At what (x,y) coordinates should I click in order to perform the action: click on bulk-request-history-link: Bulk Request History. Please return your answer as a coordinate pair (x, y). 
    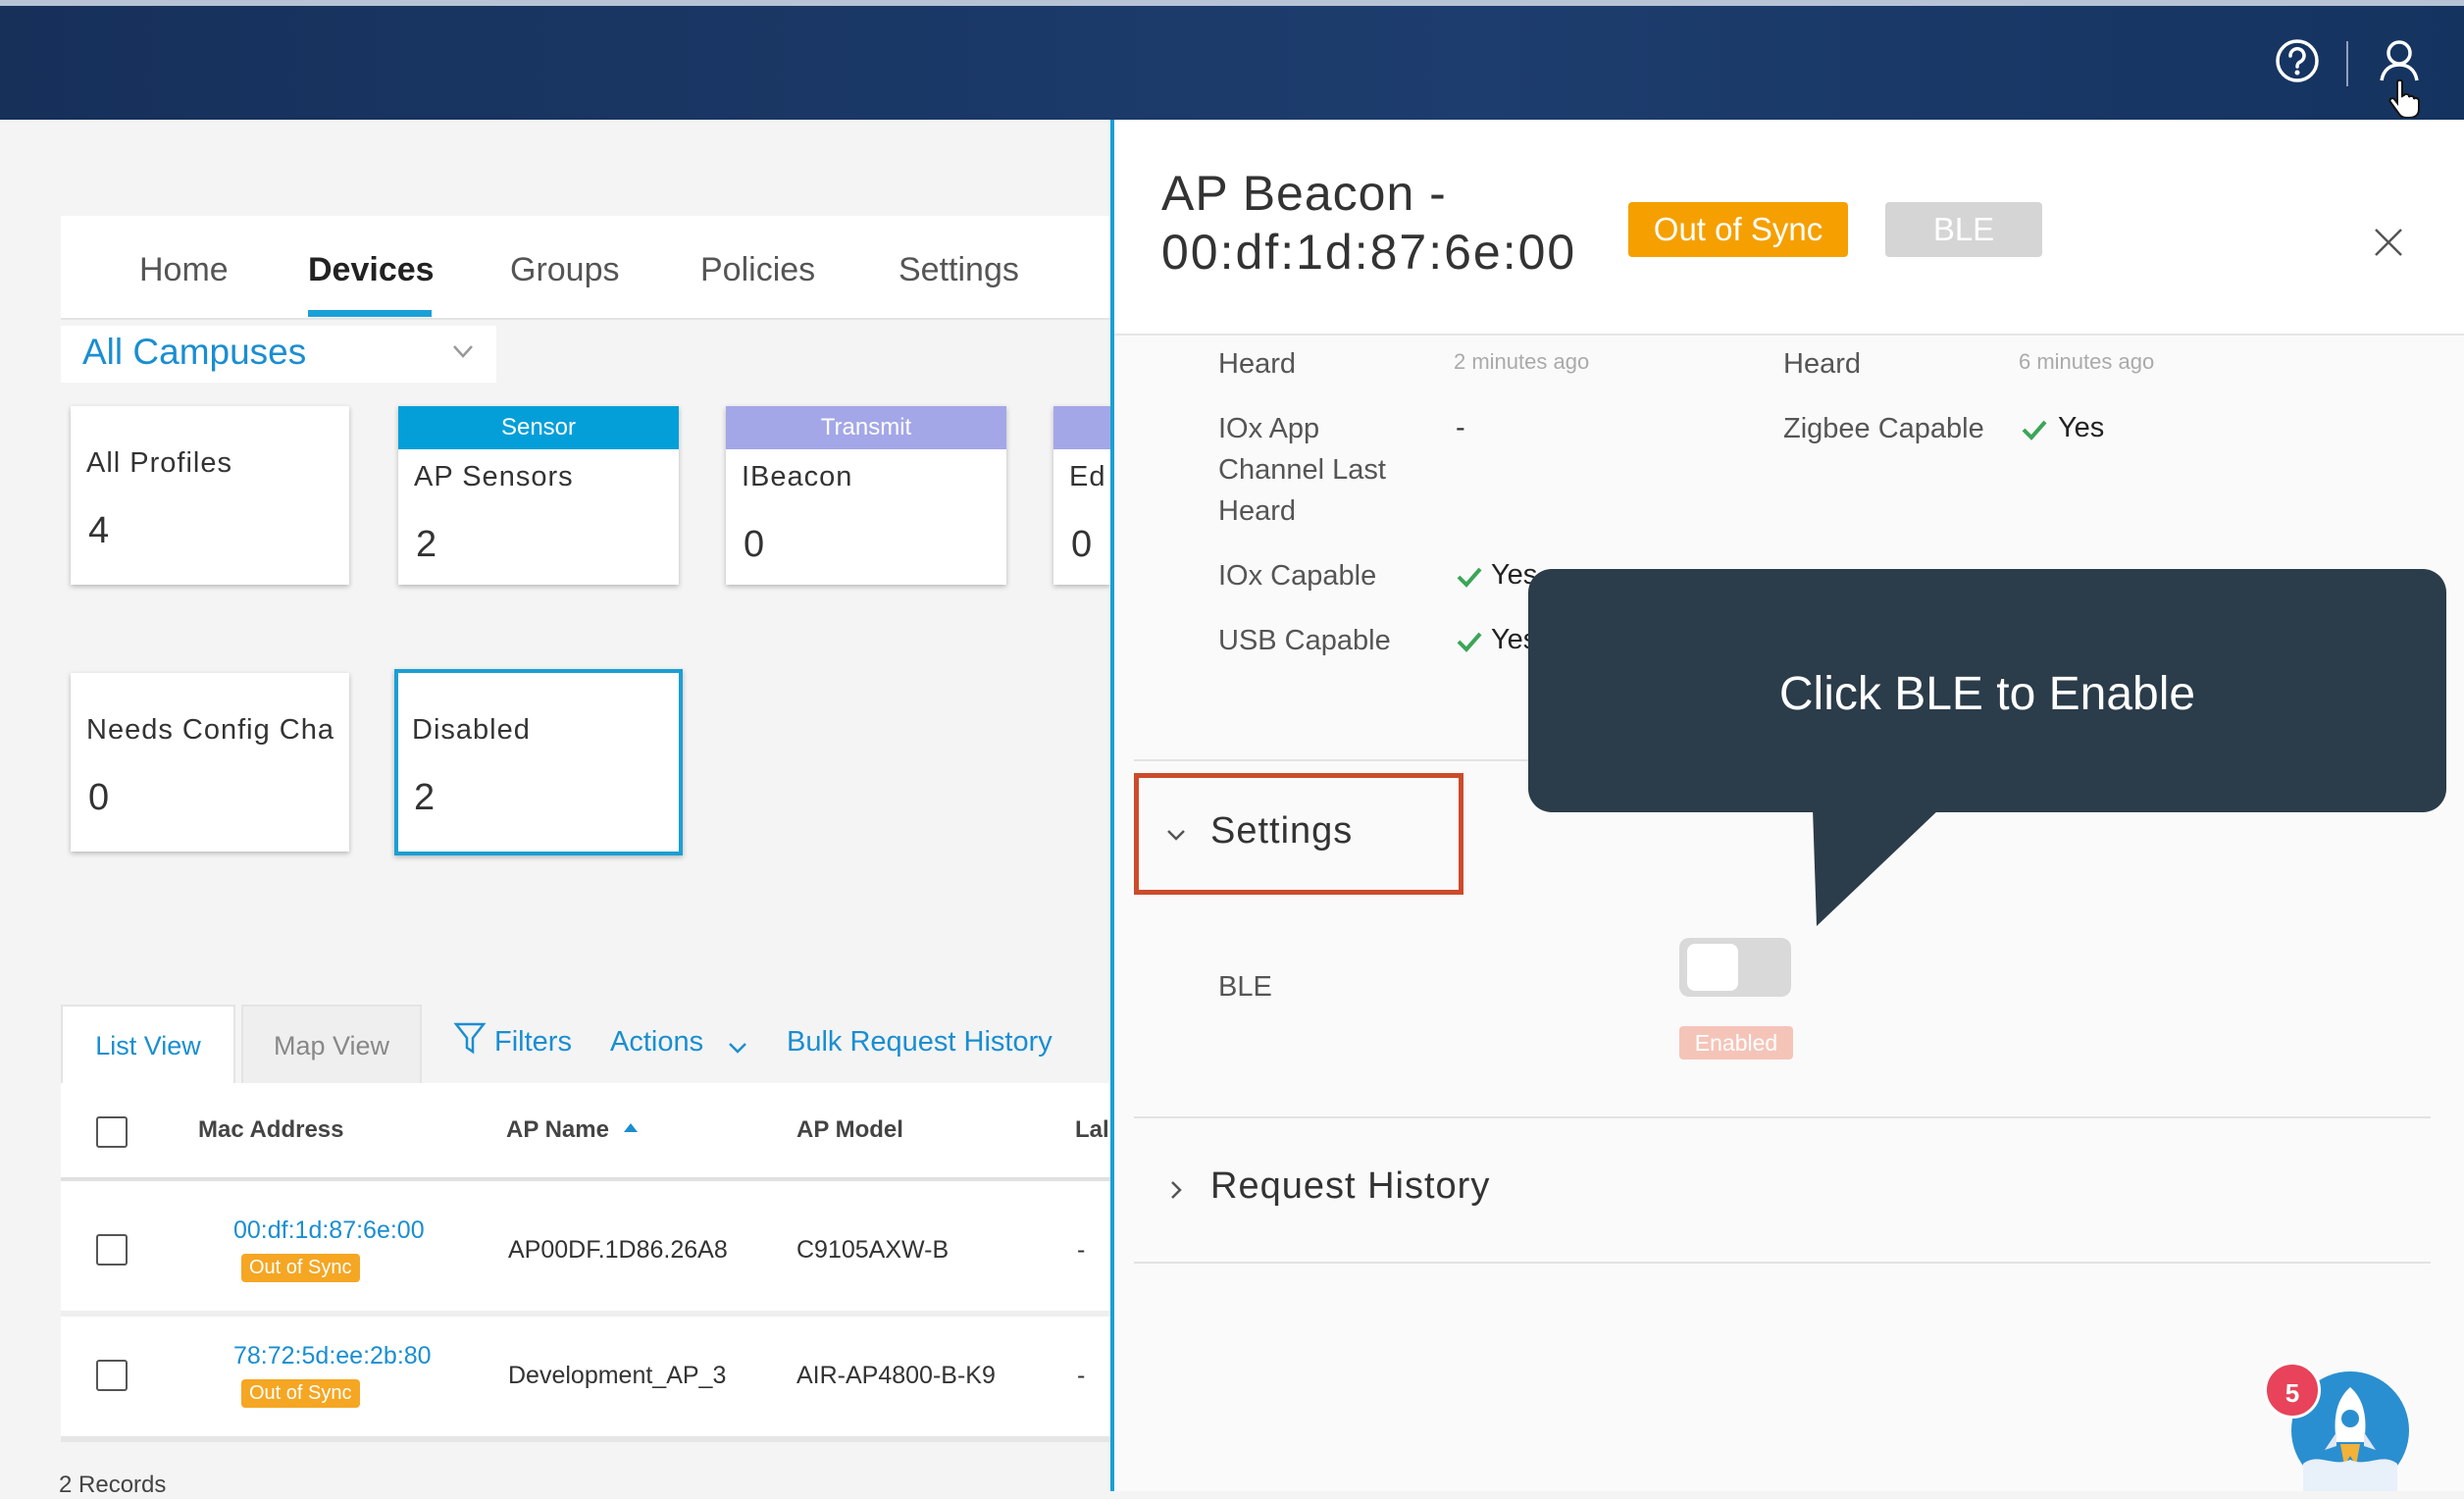
    Looking at the image, I should click on (919, 1042).